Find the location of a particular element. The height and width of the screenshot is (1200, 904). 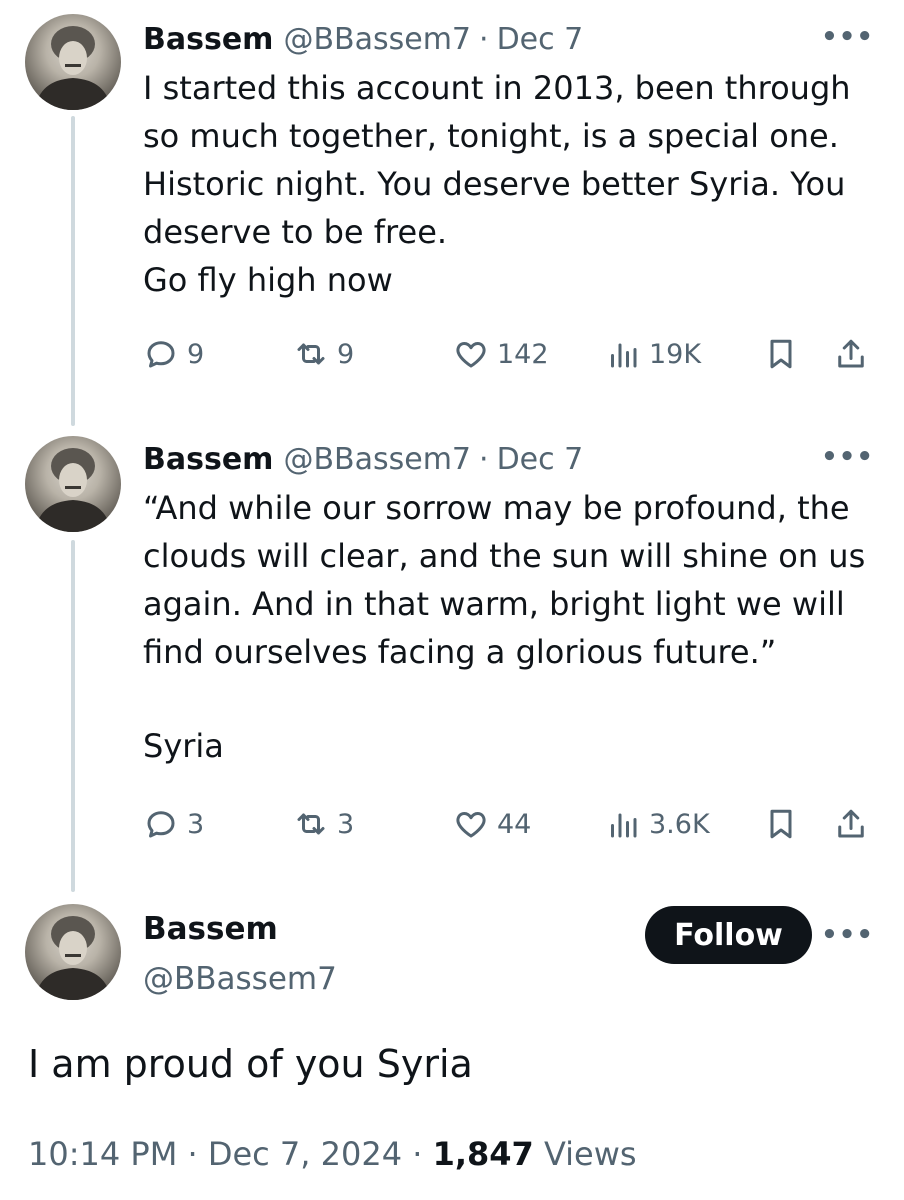

like-count: 142 is located at coordinates (523, 354).